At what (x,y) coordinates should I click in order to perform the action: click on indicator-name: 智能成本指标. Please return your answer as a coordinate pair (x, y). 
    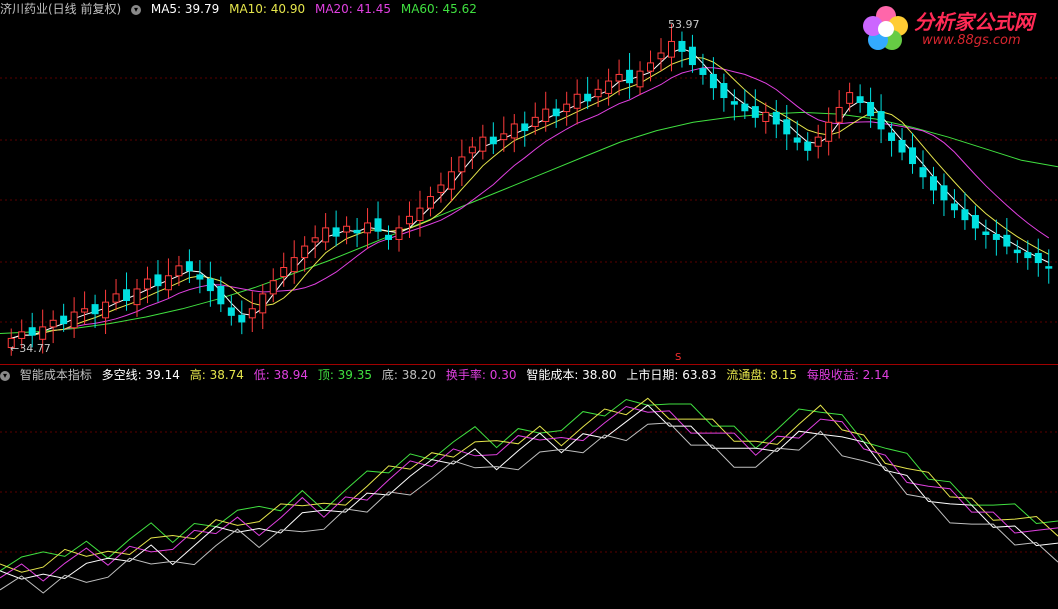
    Looking at the image, I should click on (56, 375).